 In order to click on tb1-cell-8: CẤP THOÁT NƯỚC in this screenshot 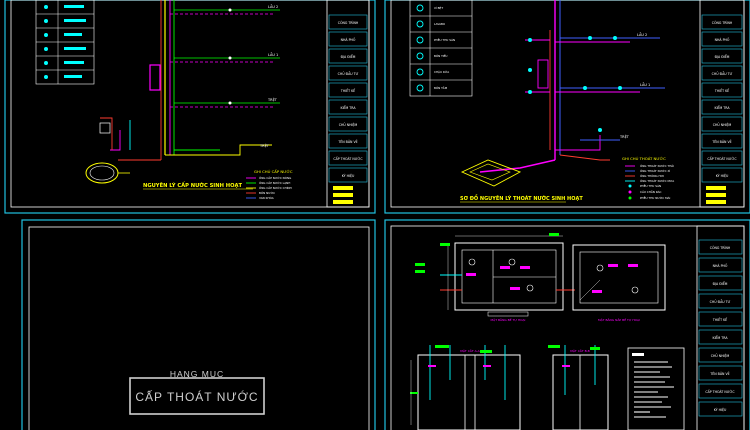, I will do `click(348, 158)`.